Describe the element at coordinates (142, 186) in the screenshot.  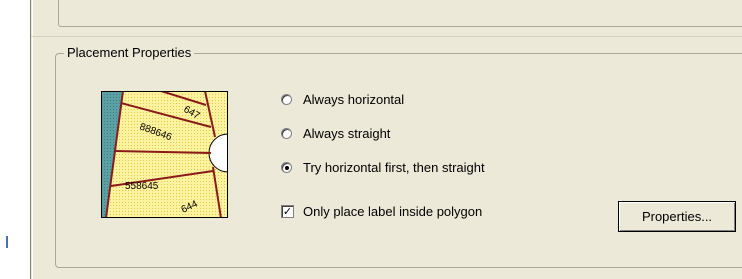
I see `parcel-label-3: 558645` at that location.